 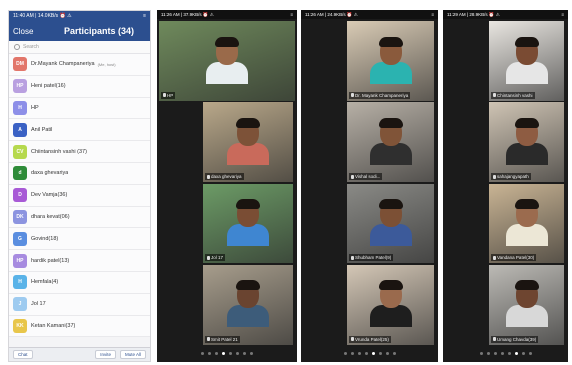 I want to click on video-tile: daxa ghevariya, so click(x=248, y=142).